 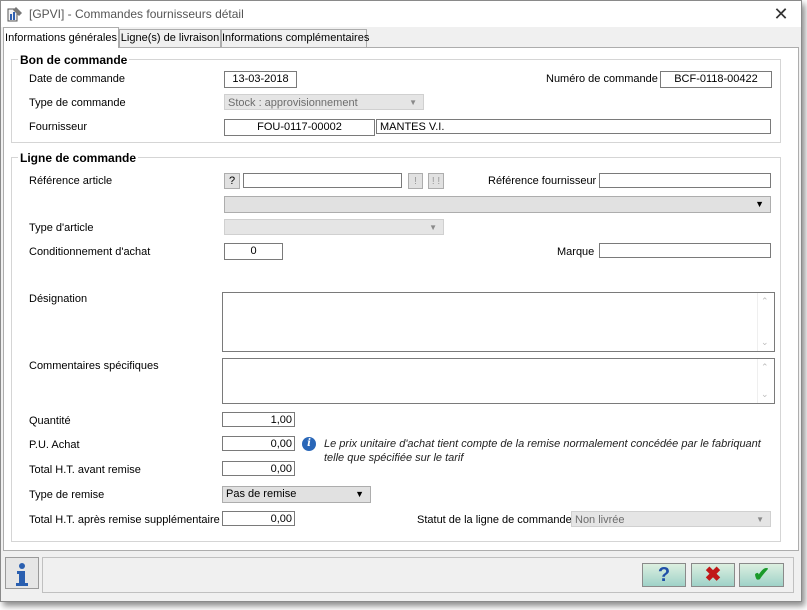 What do you see at coordinates (299, 127) in the screenshot?
I see `fournisseur-code-field: FOU-0117-00002` at bounding box center [299, 127].